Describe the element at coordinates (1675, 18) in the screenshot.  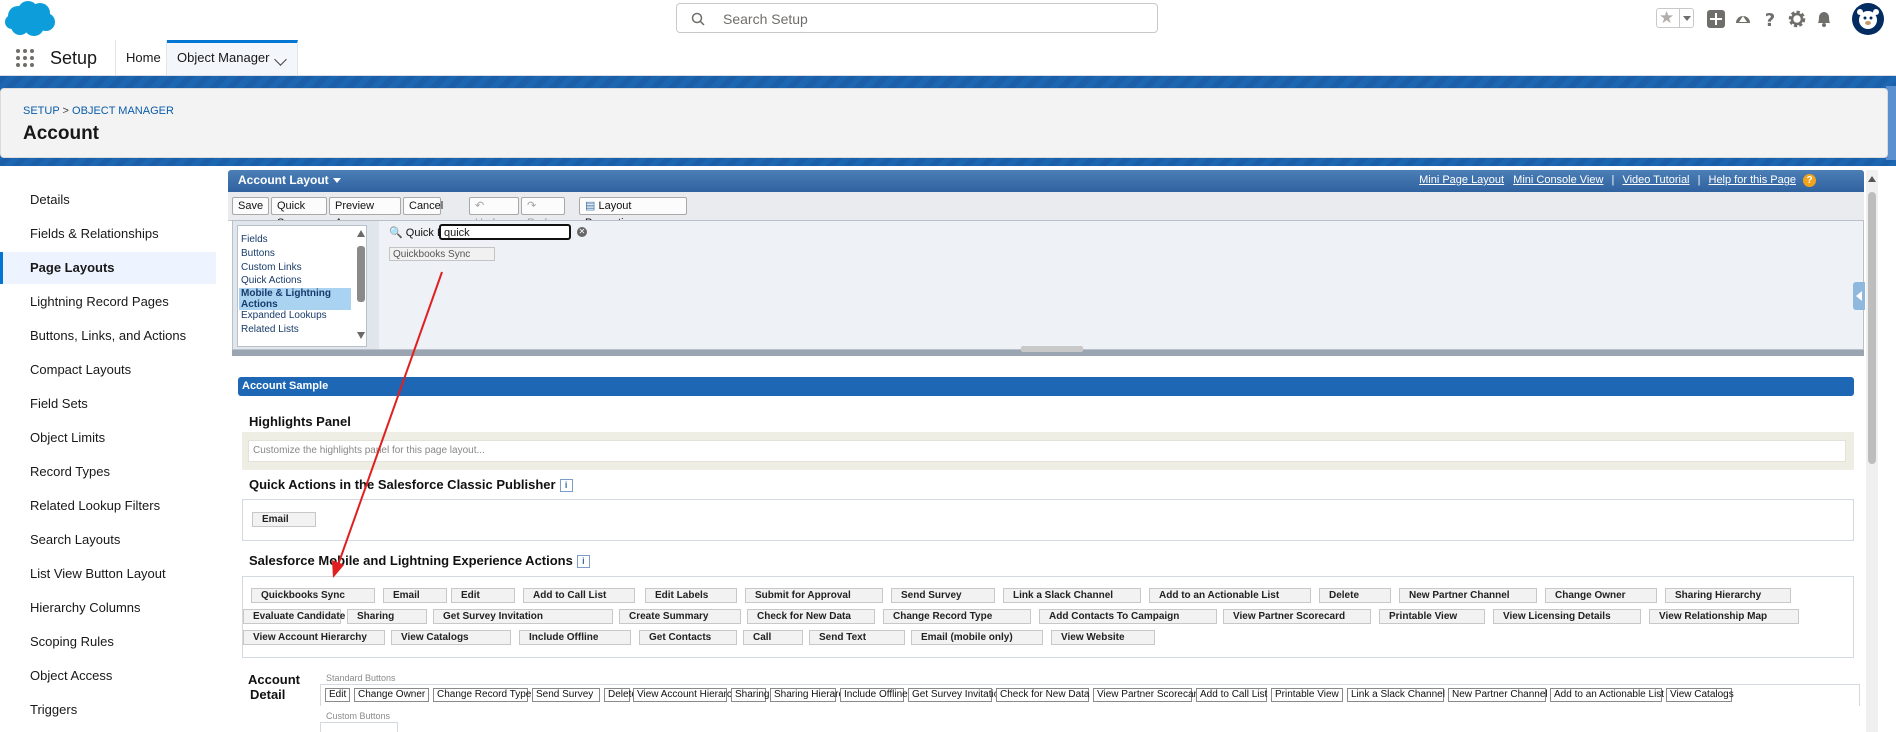
I see `favorites-button: ★` at that location.